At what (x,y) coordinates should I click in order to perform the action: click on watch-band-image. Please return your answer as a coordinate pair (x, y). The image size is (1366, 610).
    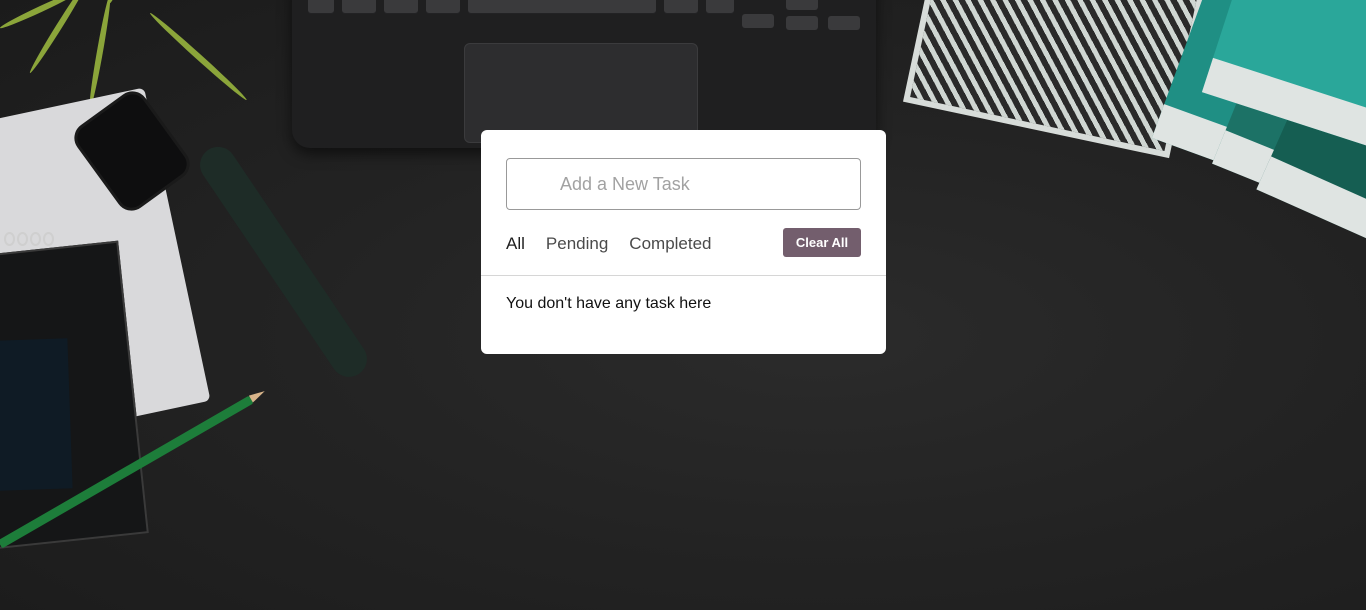
    Looking at the image, I should click on (283, 261).